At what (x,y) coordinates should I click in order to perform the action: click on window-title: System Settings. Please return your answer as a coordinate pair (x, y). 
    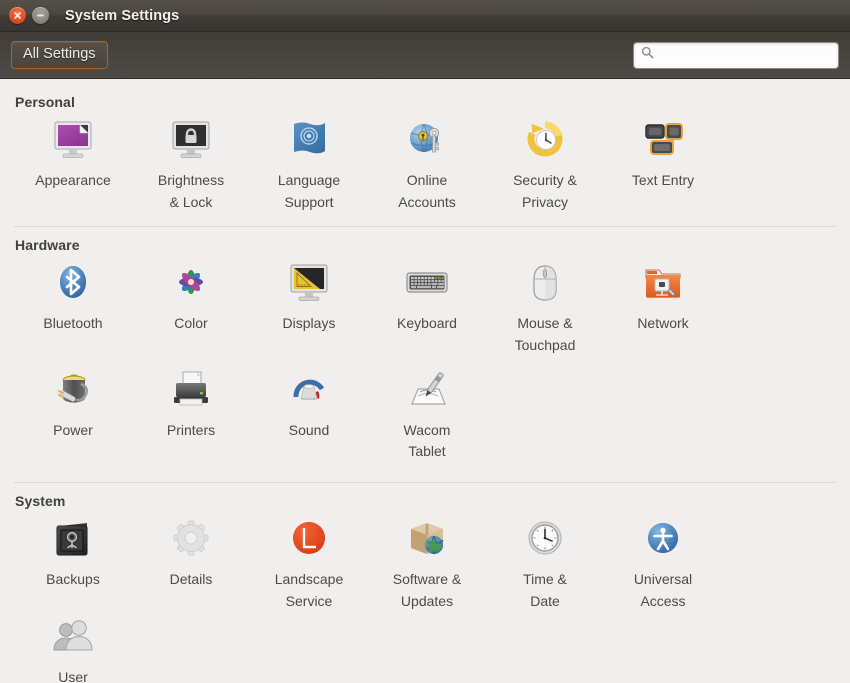
    Looking at the image, I should click on (122, 15).